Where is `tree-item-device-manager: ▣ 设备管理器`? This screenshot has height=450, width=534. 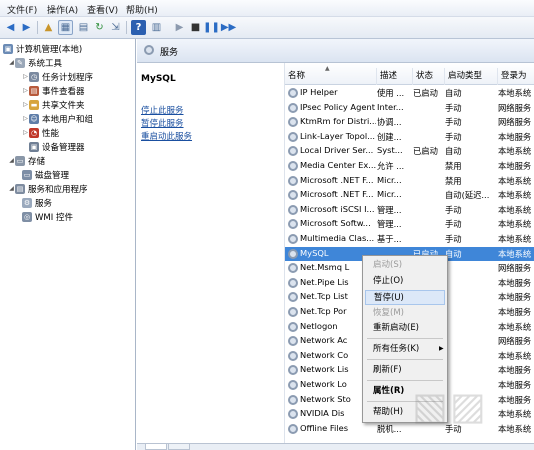 tree-item-device-manager: ▣ 设备管理器 is located at coordinates (57, 146).